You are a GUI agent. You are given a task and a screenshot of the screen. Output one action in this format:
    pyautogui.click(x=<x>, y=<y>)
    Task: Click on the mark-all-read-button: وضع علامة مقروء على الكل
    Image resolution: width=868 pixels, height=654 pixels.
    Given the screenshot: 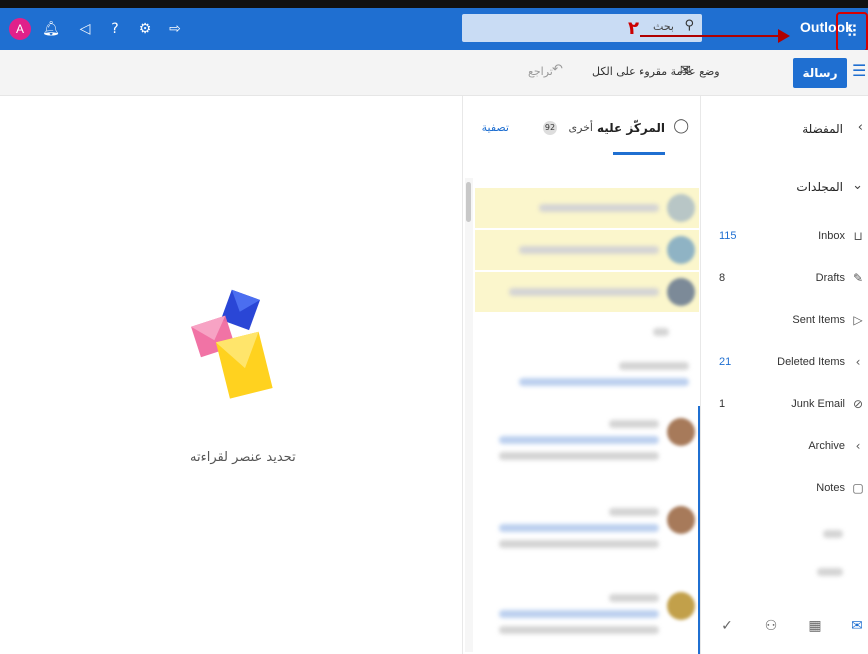 What is the action you would take?
    pyautogui.click(x=656, y=71)
    